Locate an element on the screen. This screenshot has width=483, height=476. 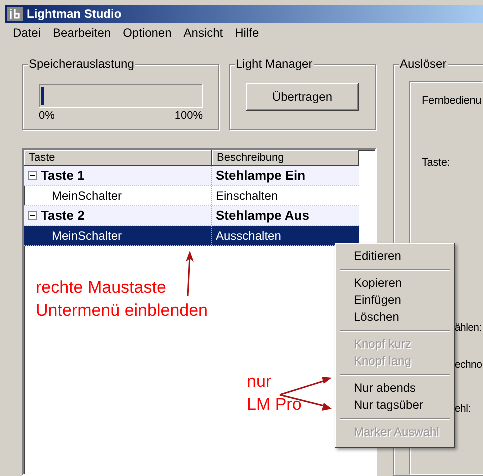
annotation-text: rechte Maustaste is located at coordinates (102, 288).